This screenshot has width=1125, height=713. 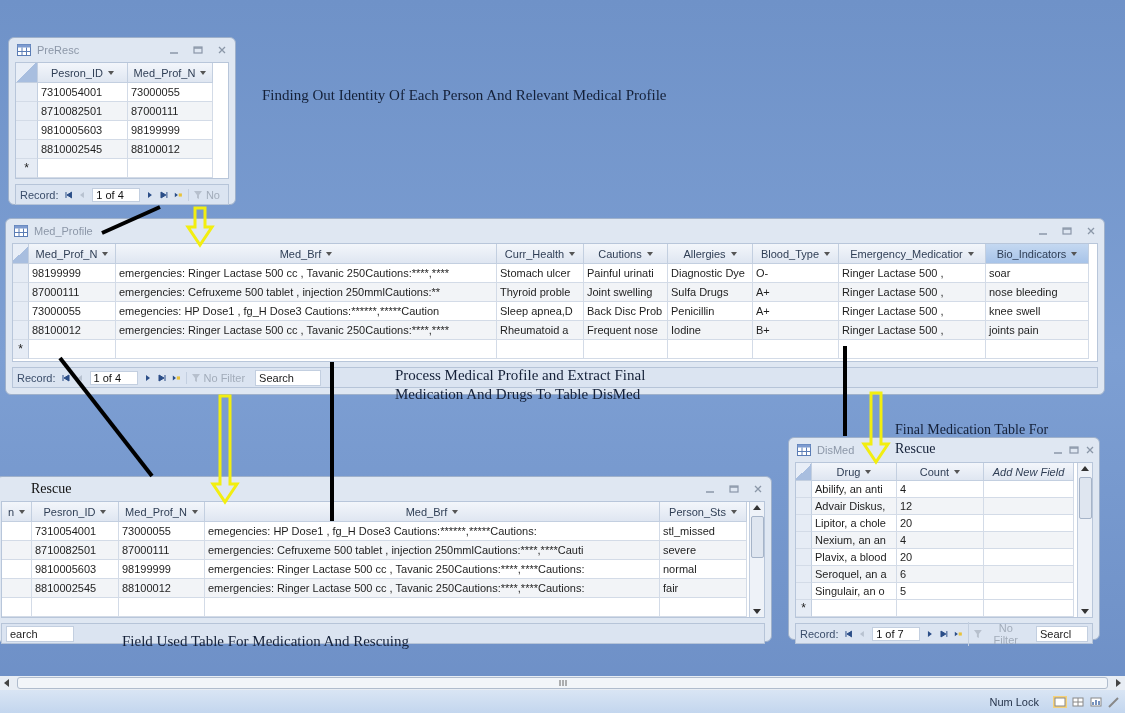 I want to click on horizontal-scrollbar, so click(x=562, y=683).